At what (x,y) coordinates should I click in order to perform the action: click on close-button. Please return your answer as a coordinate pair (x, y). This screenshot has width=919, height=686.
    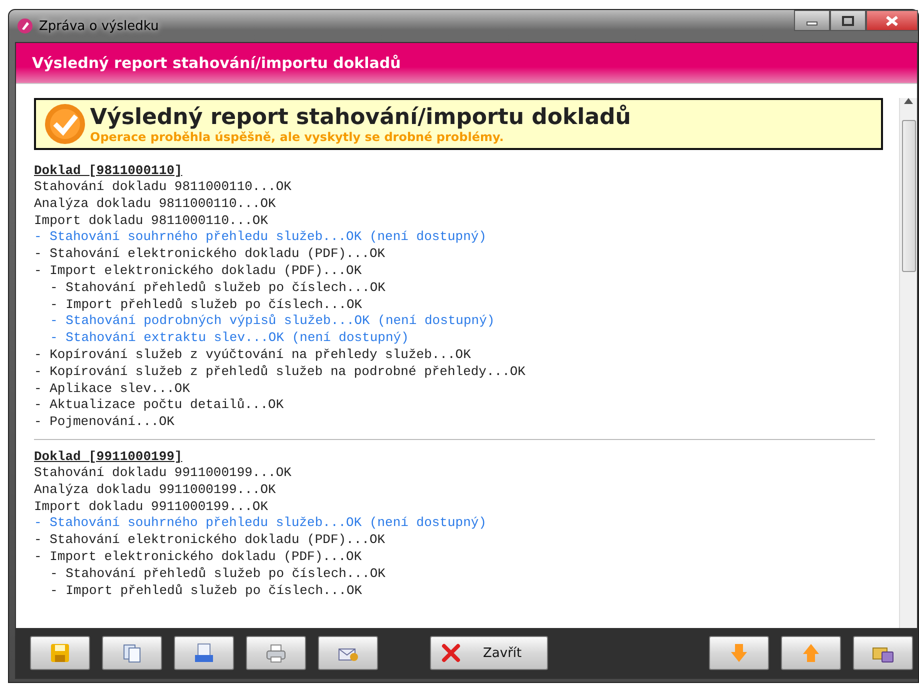
    Looking at the image, I should click on (892, 20).